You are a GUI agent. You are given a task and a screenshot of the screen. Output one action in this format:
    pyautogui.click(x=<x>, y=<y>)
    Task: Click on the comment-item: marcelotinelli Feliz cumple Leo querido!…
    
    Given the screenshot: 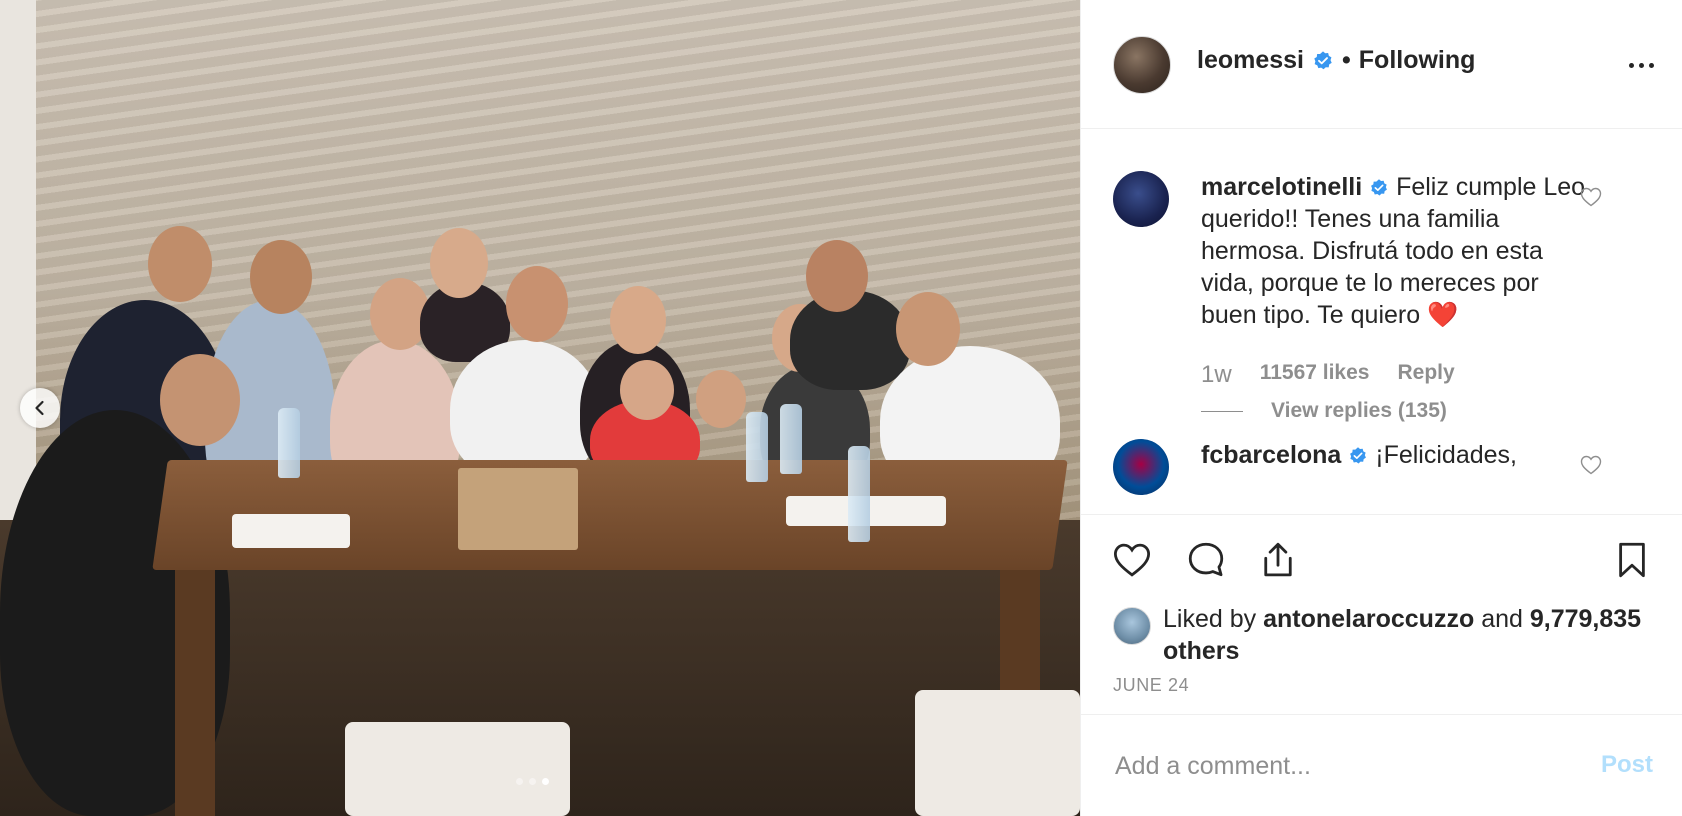 What is the action you would take?
    pyautogui.click(x=1393, y=306)
    